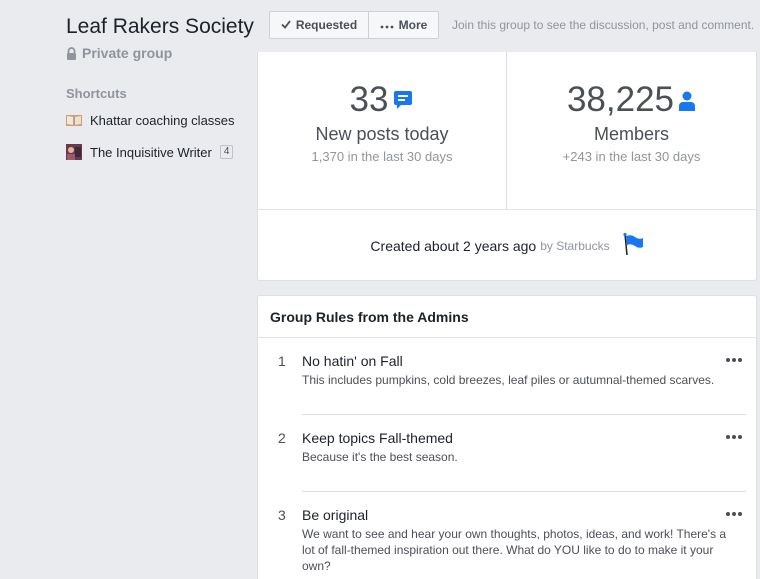 The height and width of the screenshot is (579, 760). What do you see at coordinates (382, 156) in the screenshot?
I see `posts-sub: 1,370 in the last 30 days` at bounding box center [382, 156].